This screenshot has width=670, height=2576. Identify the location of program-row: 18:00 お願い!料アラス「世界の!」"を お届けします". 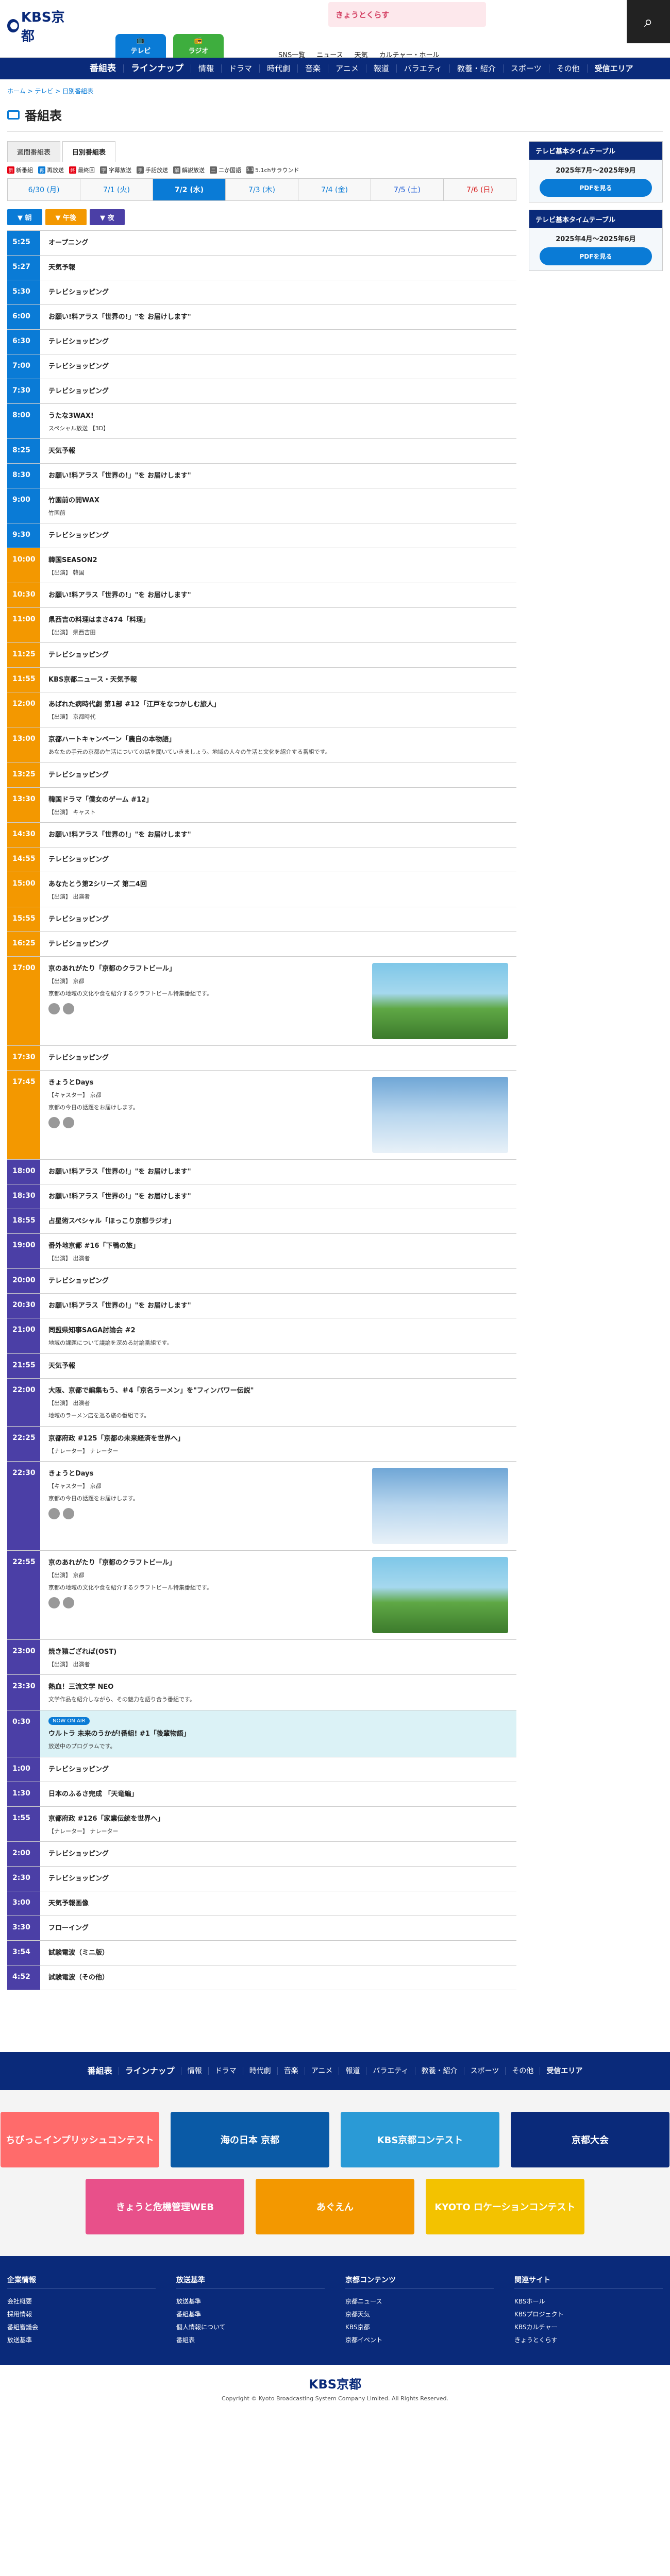
(261, 1172).